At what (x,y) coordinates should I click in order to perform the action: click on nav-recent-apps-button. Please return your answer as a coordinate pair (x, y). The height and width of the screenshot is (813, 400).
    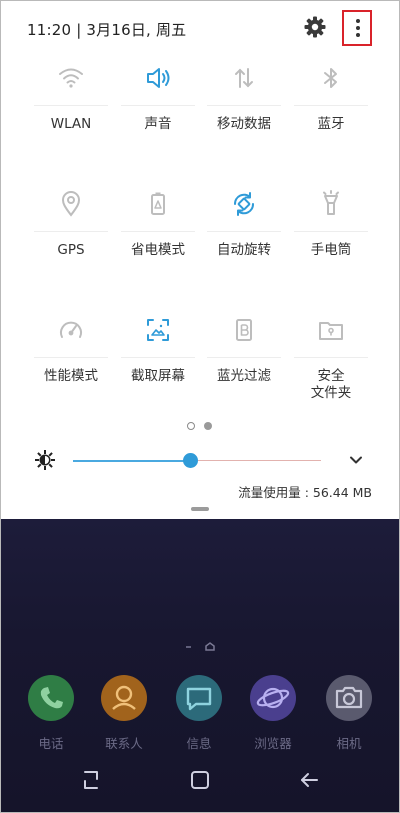
    Looking at the image, I should click on (91, 780).